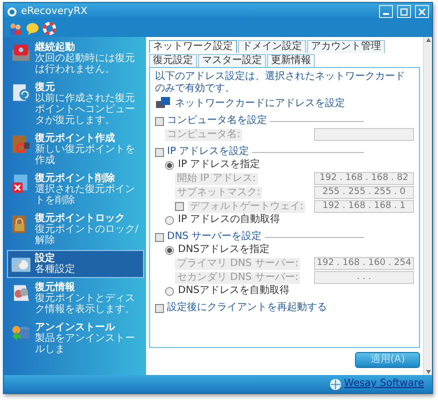  What do you see at coordinates (173, 60) in the screenshot?
I see `tab: 復元設定` at bounding box center [173, 60].